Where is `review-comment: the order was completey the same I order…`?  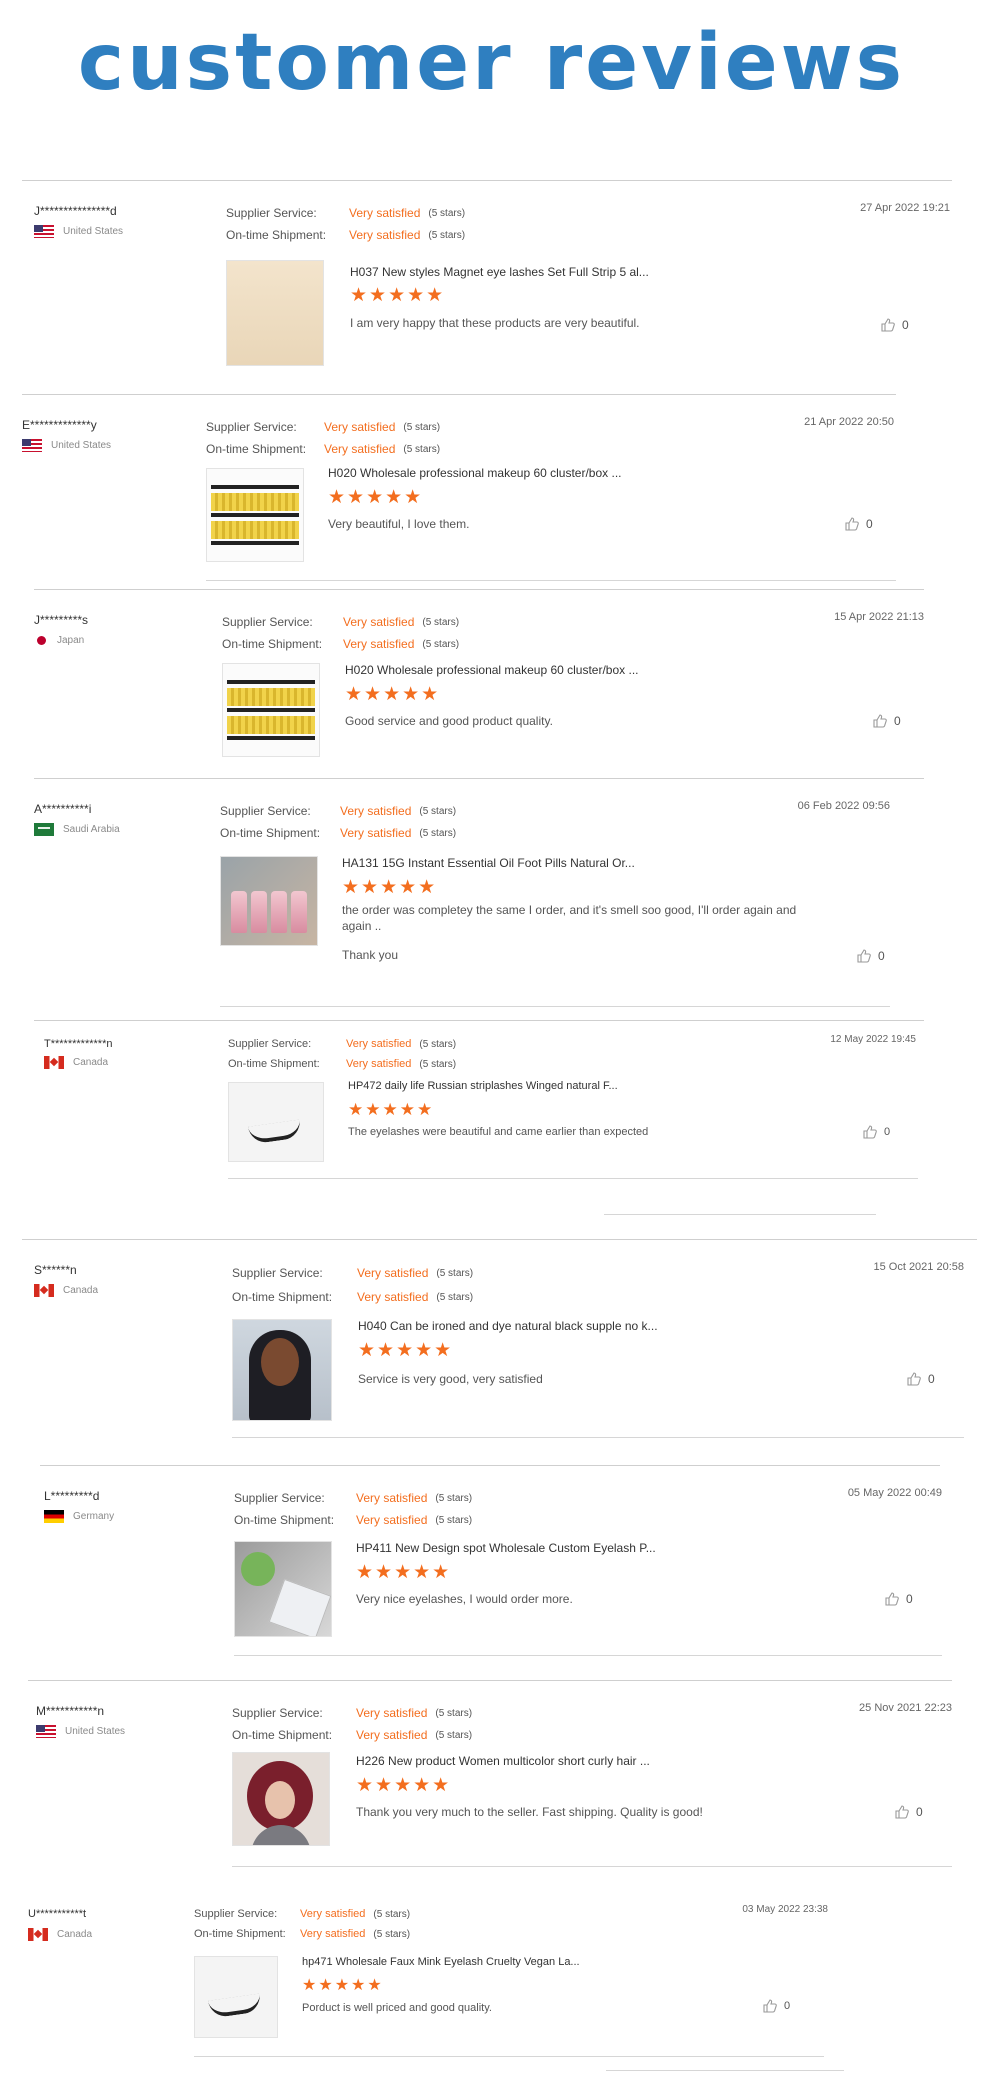
review-comment: the order was completey the same I order… is located at coordinates (569, 918).